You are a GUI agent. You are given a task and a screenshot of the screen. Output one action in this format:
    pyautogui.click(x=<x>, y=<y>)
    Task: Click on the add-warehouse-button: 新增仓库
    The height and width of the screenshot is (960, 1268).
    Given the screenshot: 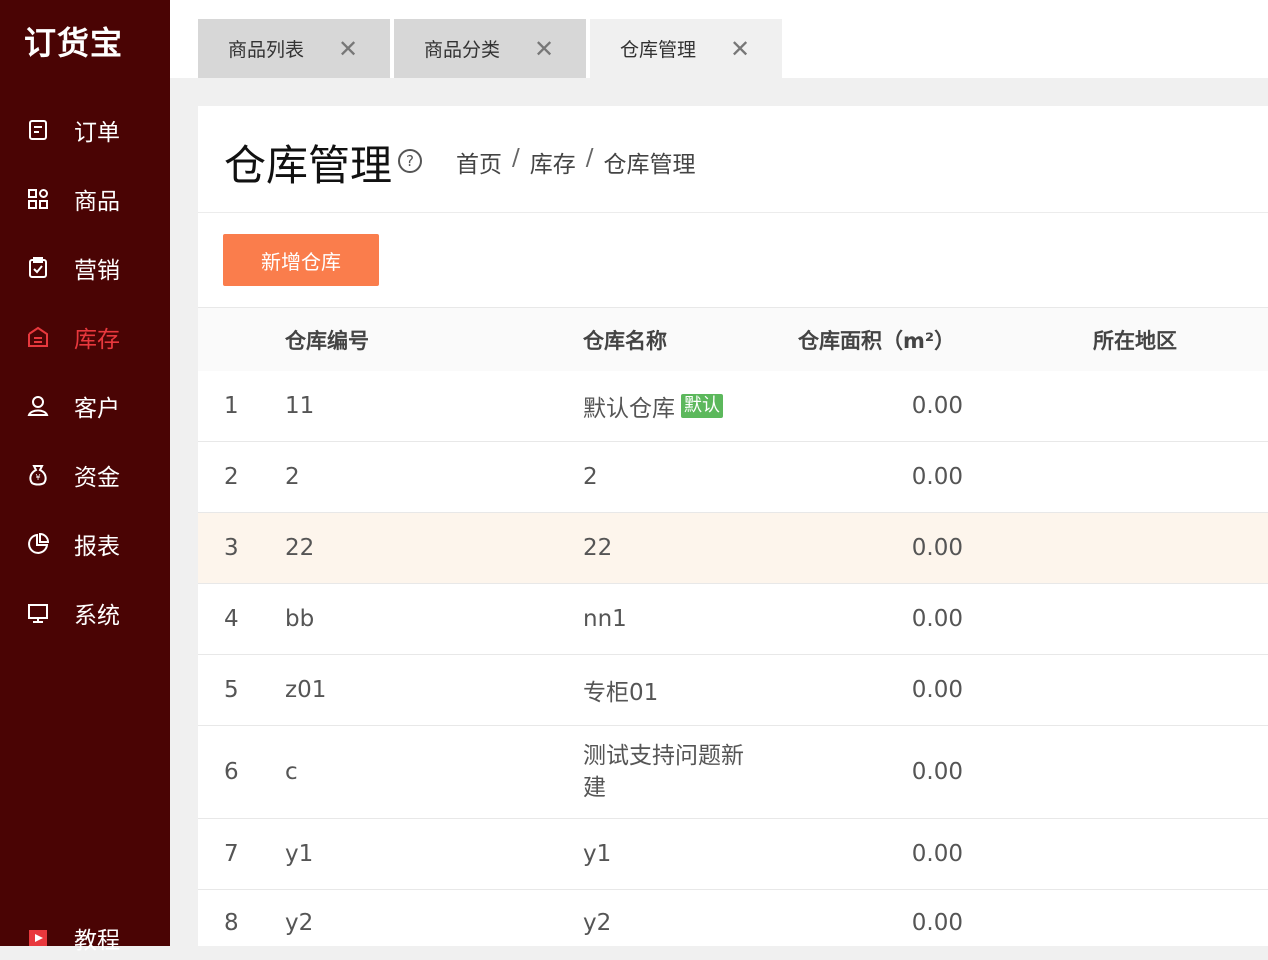 What is the action you would take?
    pyautogui.click(x=301, y=260)
    